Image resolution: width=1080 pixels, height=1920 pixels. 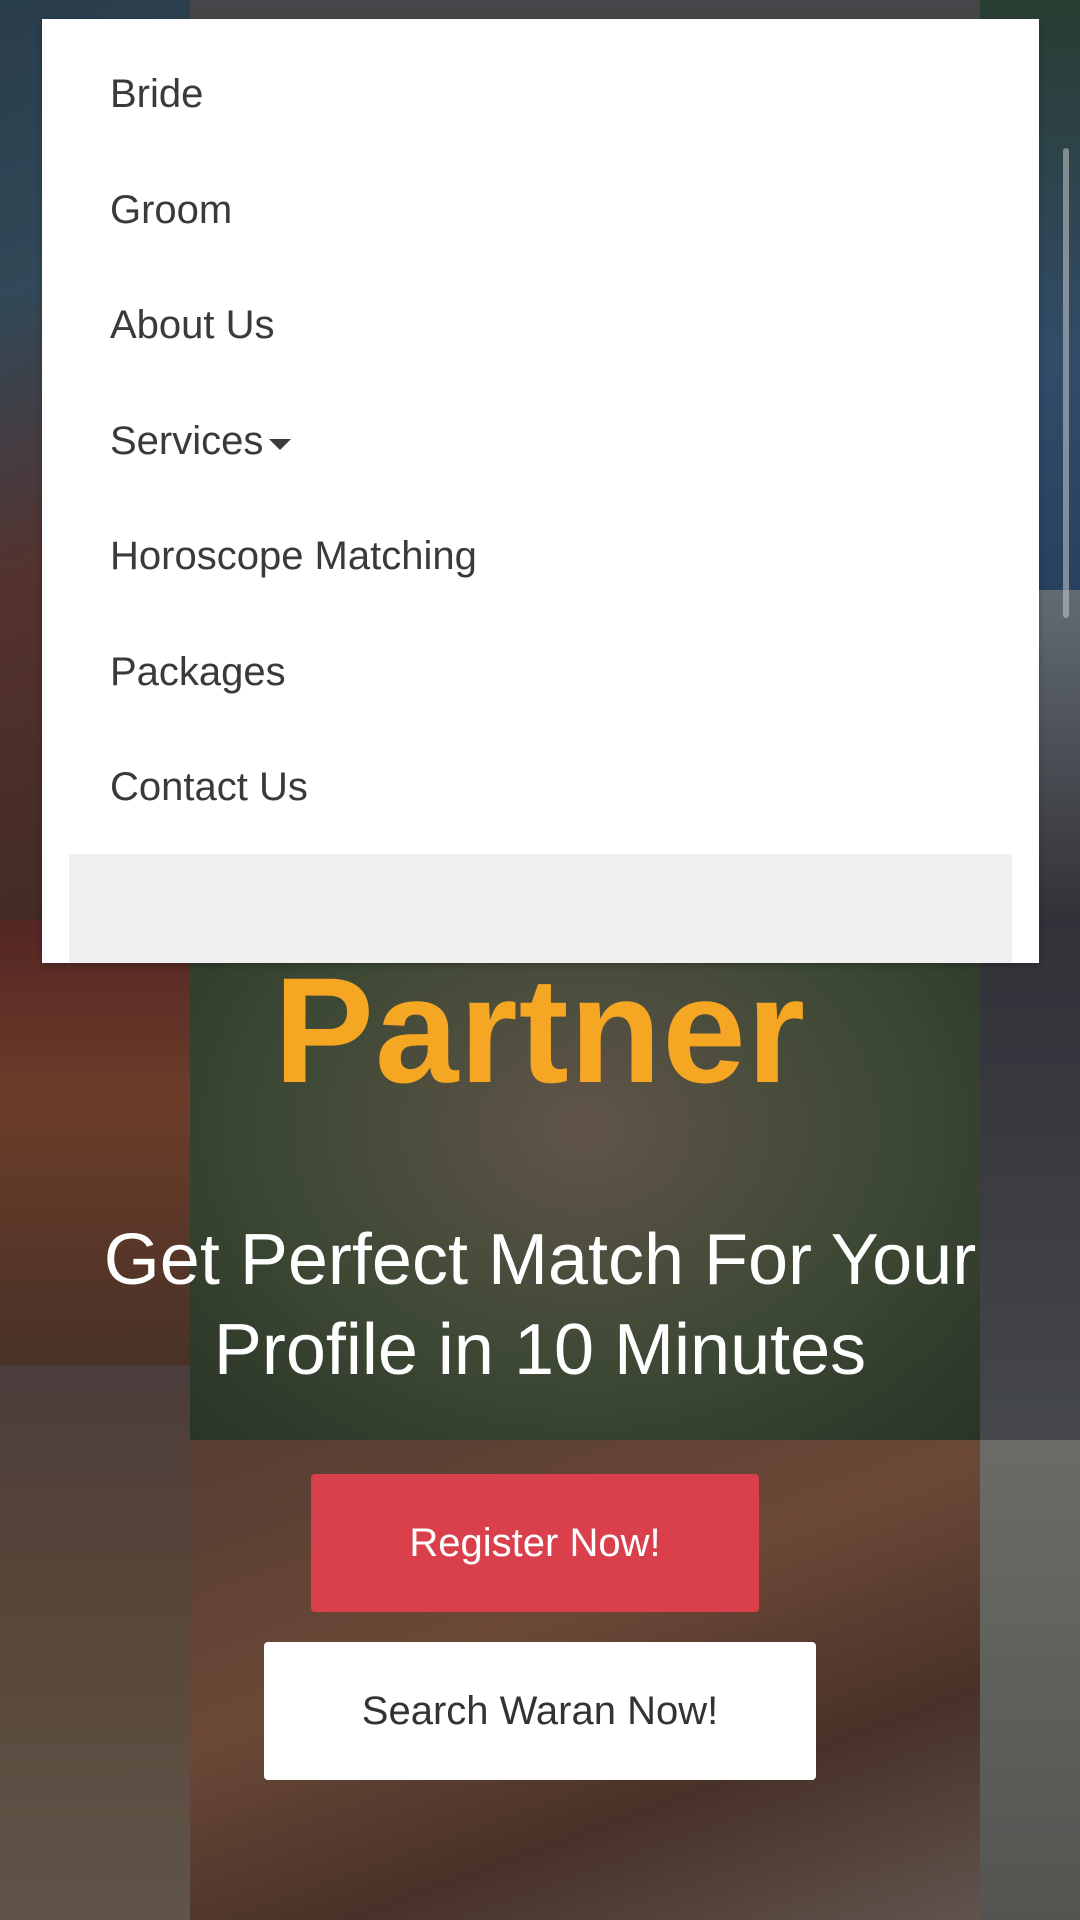 I want to click on menu-item-label: About Us, so click(x=192, y=324).